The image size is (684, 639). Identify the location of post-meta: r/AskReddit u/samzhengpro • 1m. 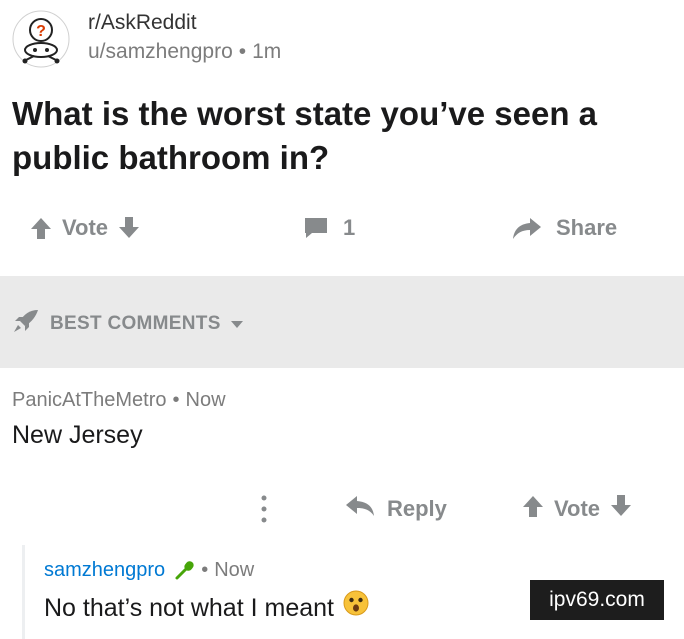
(184, 38).